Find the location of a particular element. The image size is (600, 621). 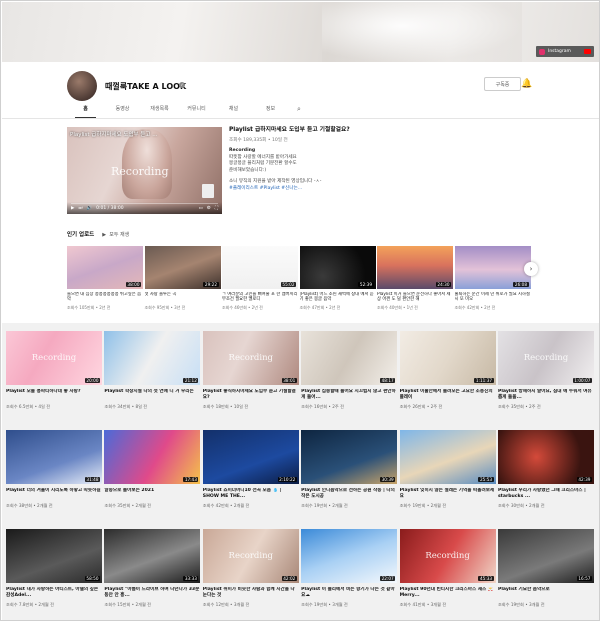

video-thumbnail: 29:22 is located at coordinates (182, 267).